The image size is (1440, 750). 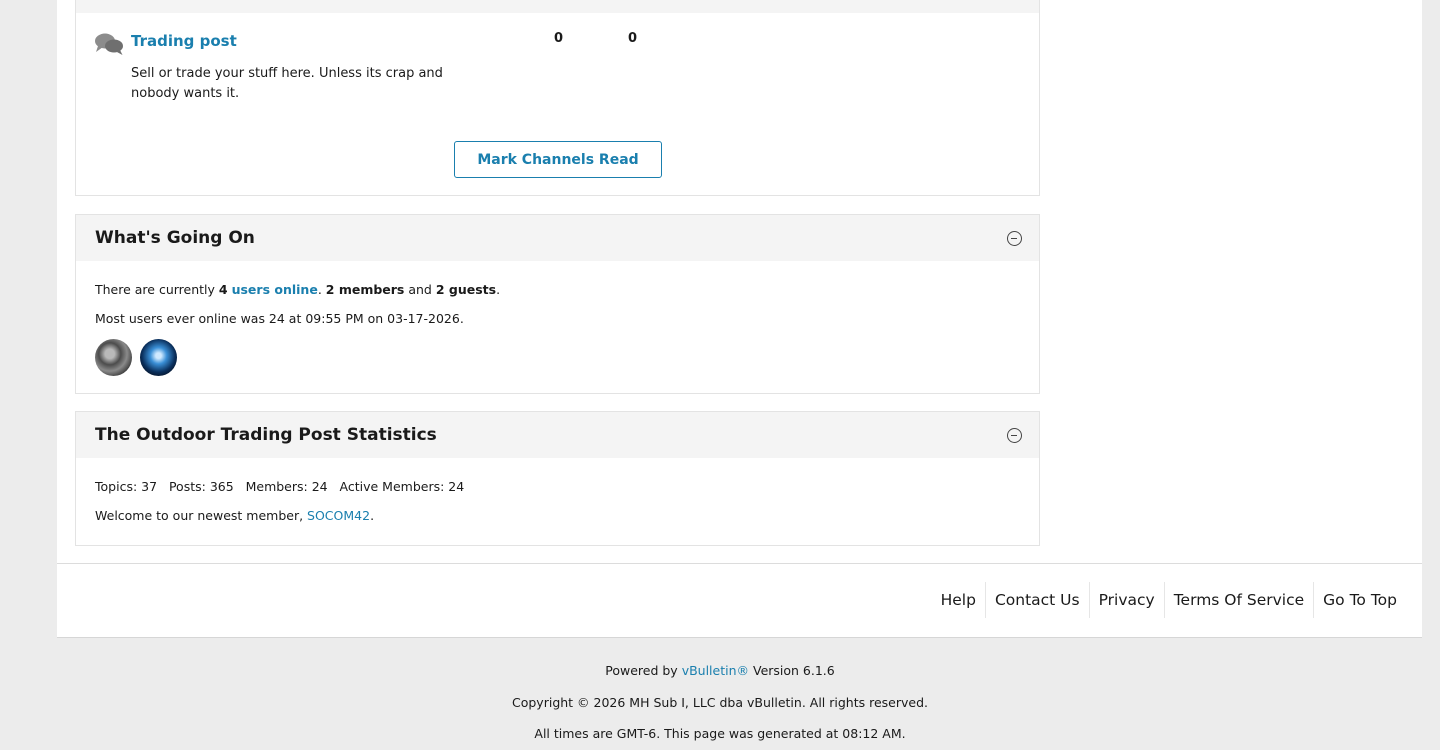 I want to click on forum-list-header-strip, so click(x=557, y=6).